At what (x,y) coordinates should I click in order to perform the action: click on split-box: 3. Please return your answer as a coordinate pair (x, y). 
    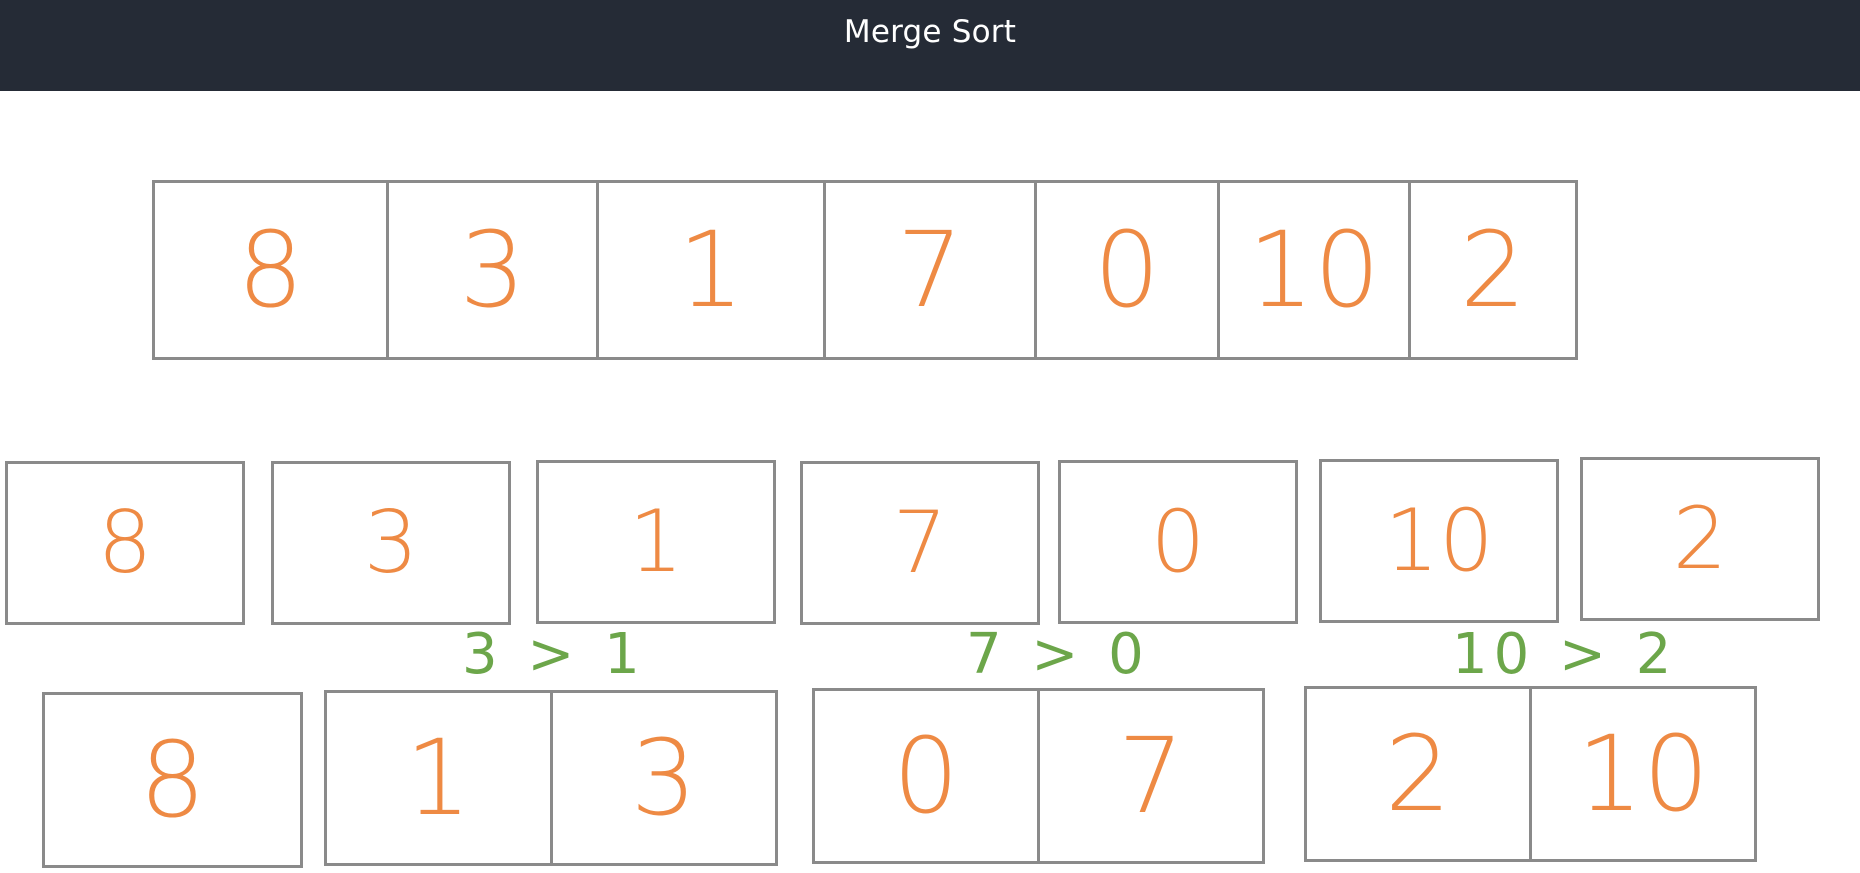
    Looking at the image, I should click on (391, 543).